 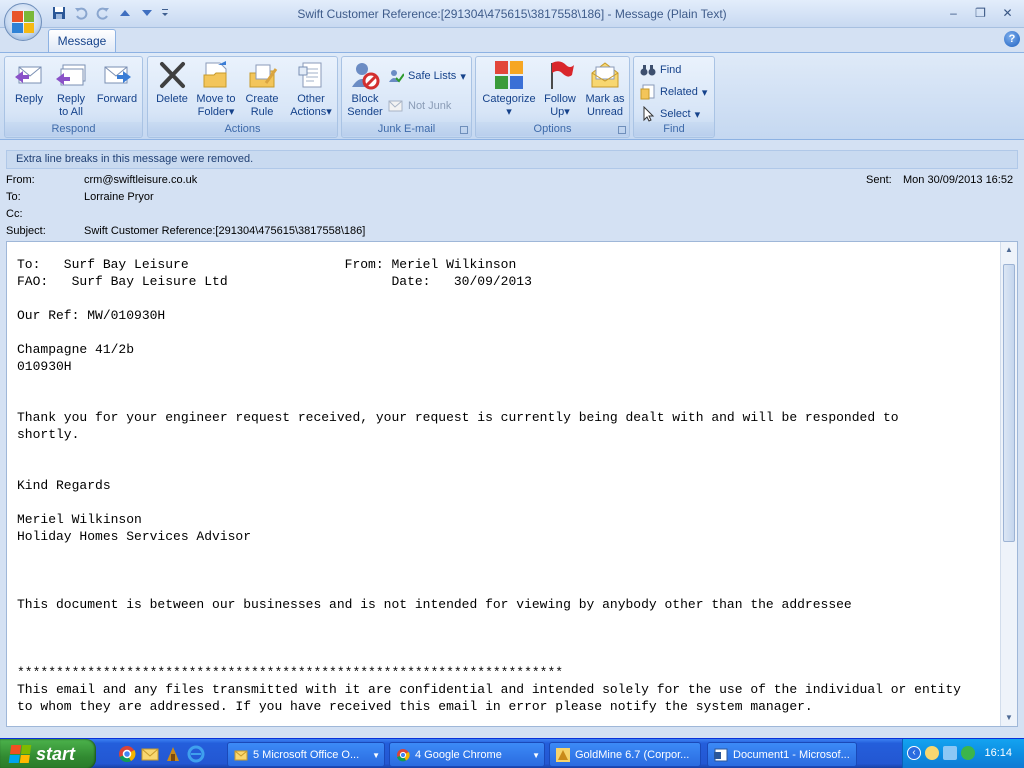 I want to click on reply-button: Reply, so click(x=29, y=82).